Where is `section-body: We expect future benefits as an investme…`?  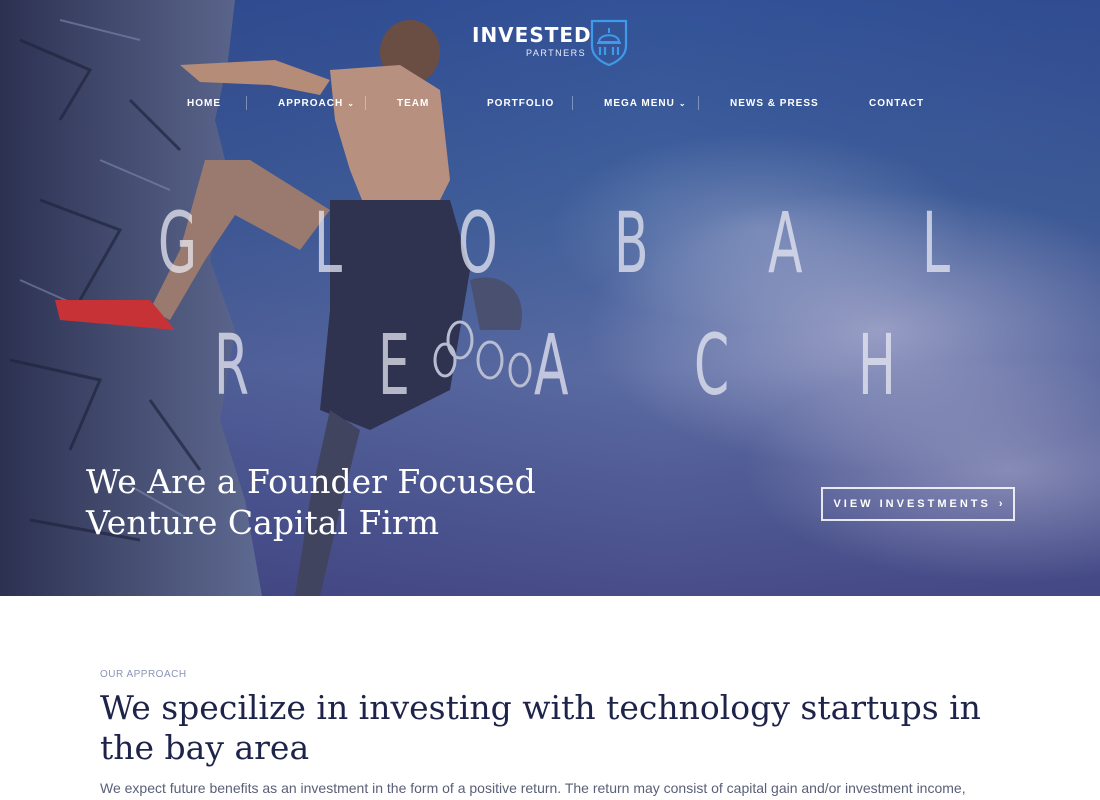
section-body: We expect future benefits as an investme… is located at coordinates (533, 788).